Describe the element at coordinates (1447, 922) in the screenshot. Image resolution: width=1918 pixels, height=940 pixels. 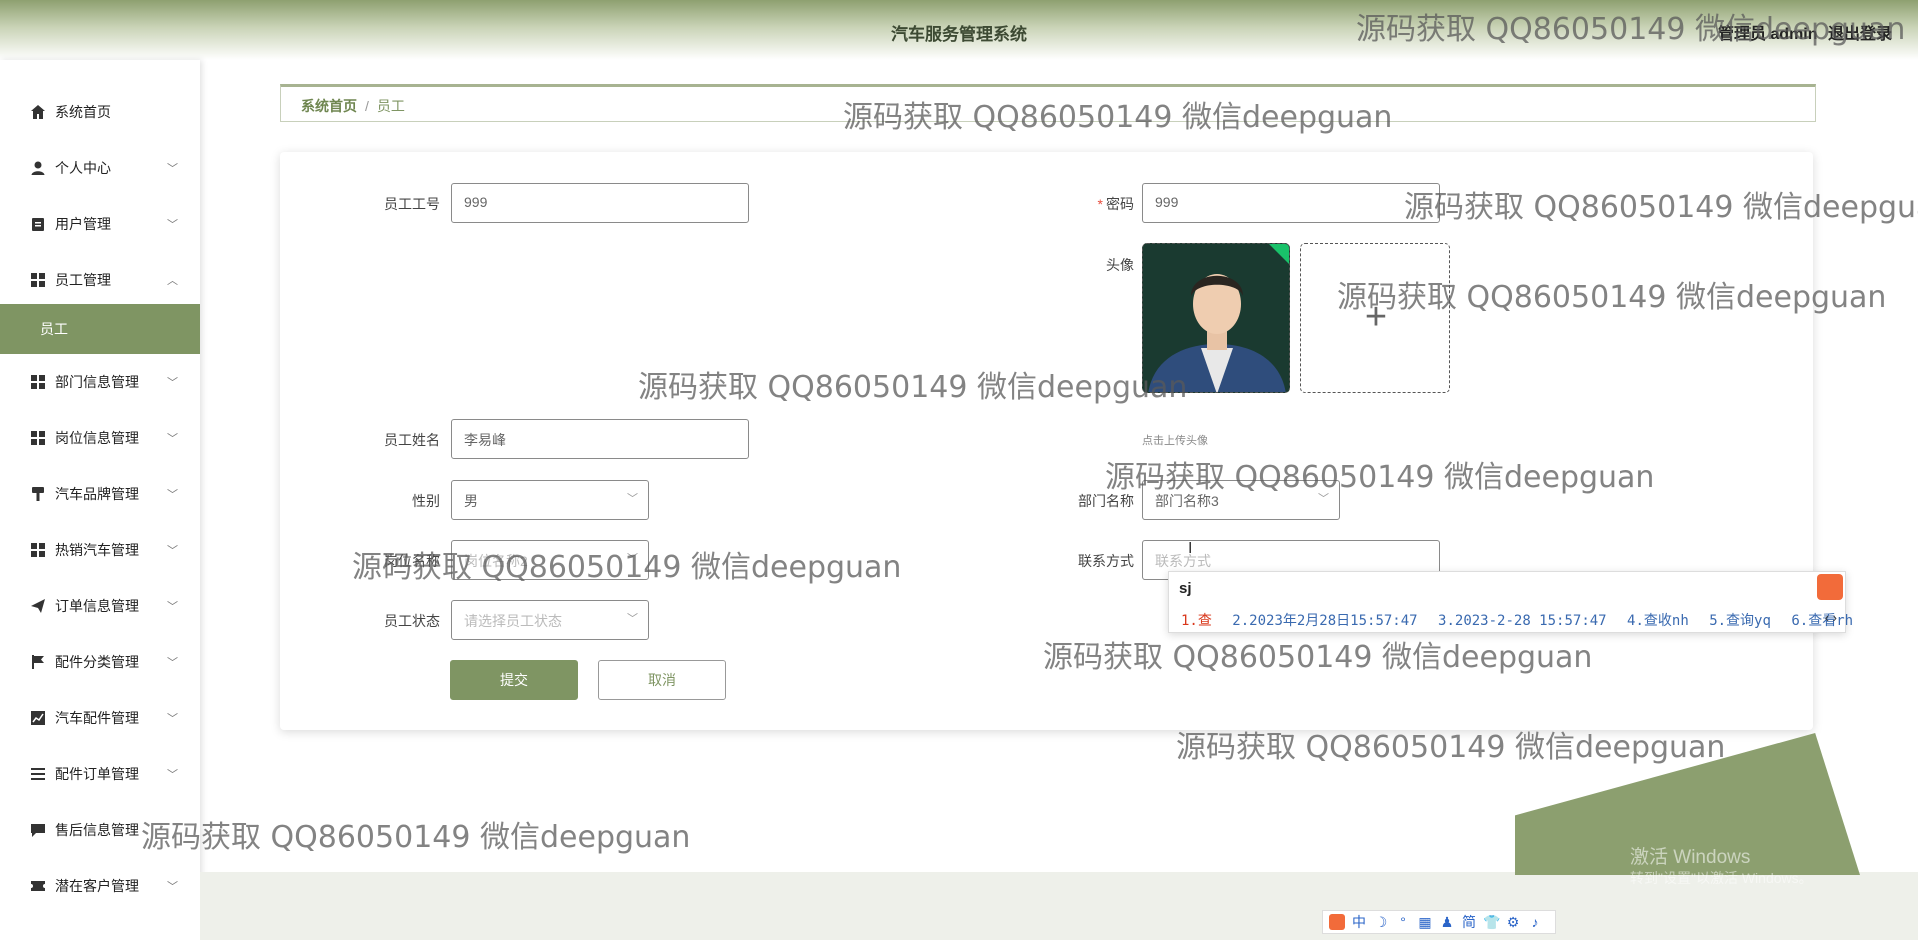
I see `user-icon: ♟` at that location.